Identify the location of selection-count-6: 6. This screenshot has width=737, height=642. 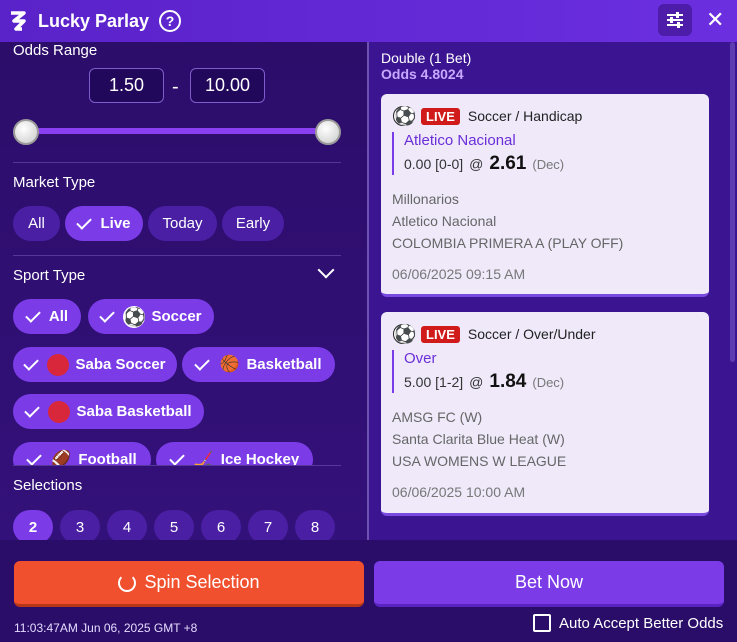
(221, 527).